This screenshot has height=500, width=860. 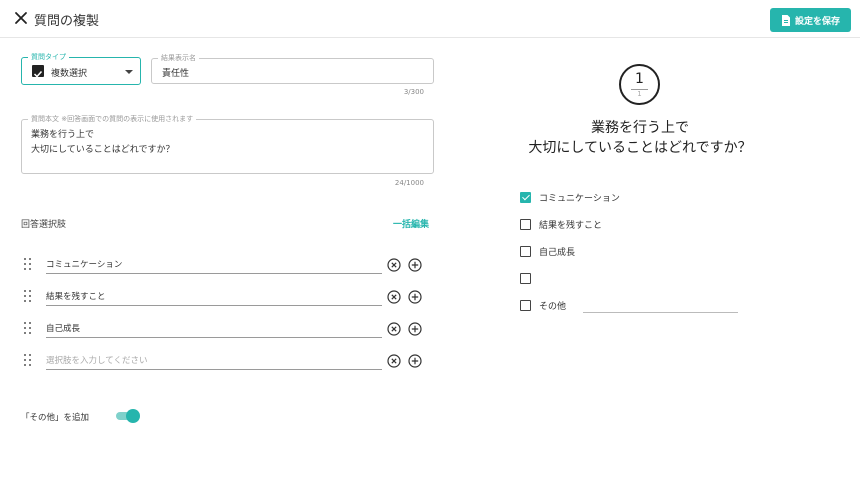 I want to click on close-icon, so click(x=21, y=18).